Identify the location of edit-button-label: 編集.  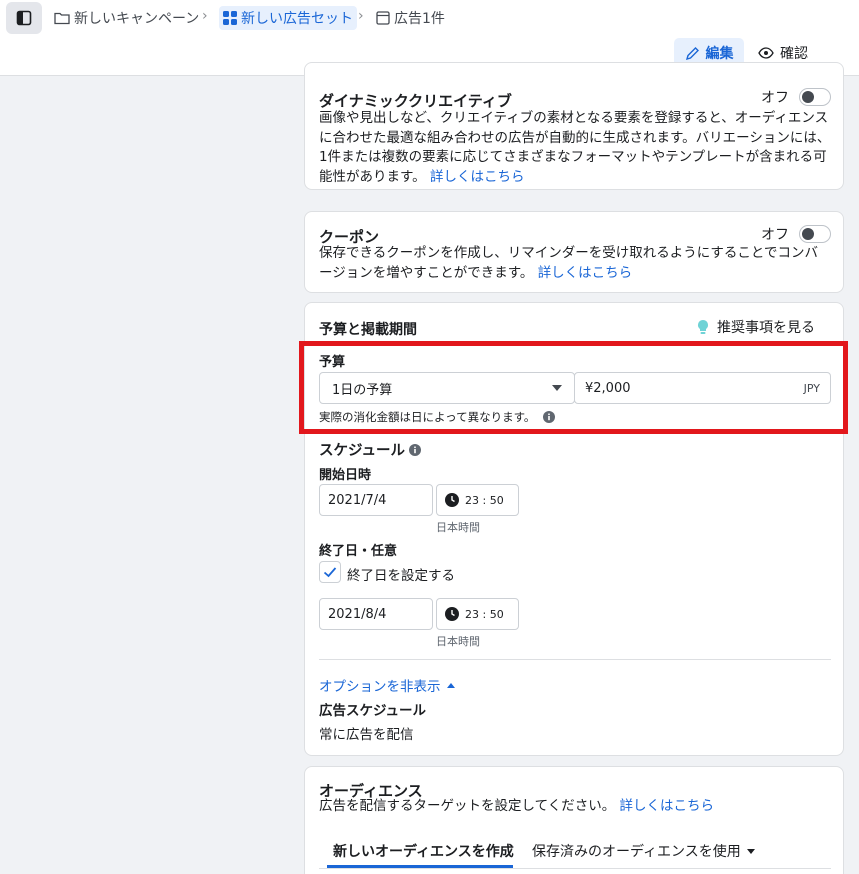
(719, 54).